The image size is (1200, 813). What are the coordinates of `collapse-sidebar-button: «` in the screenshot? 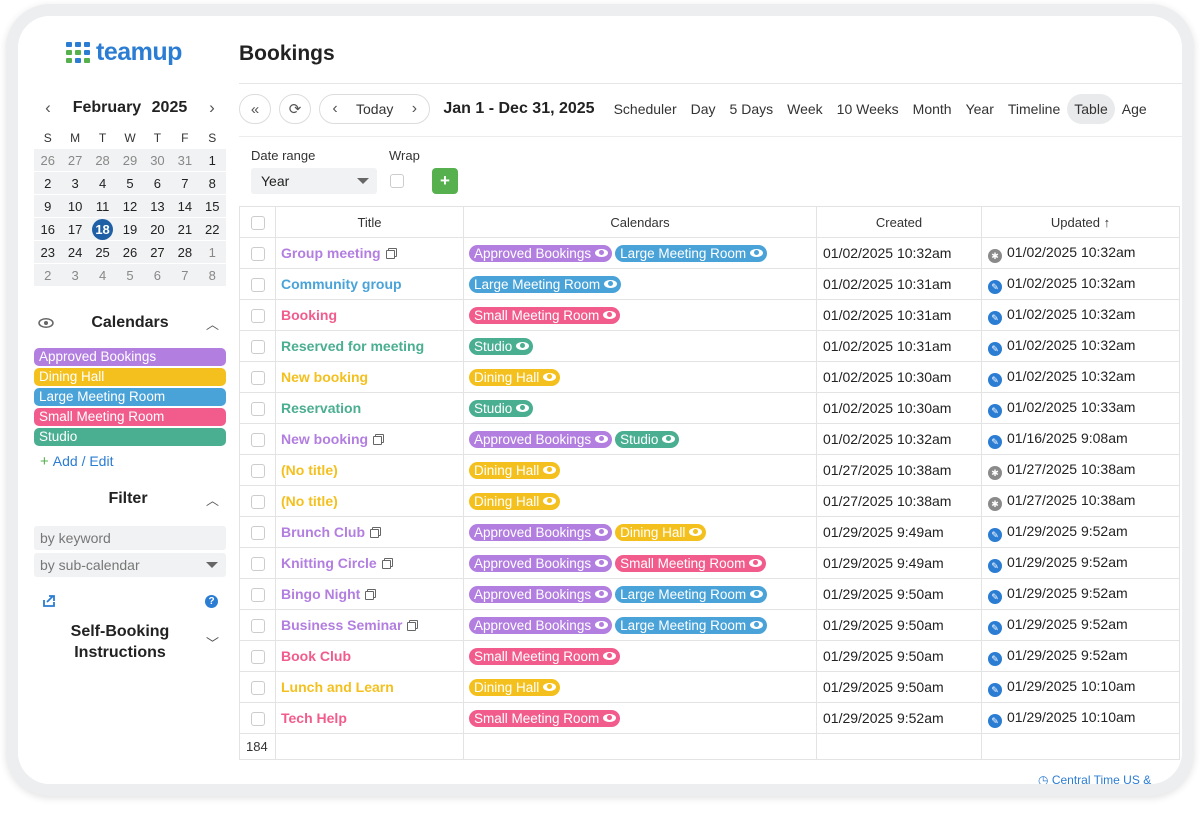 It's located at (255, 109).